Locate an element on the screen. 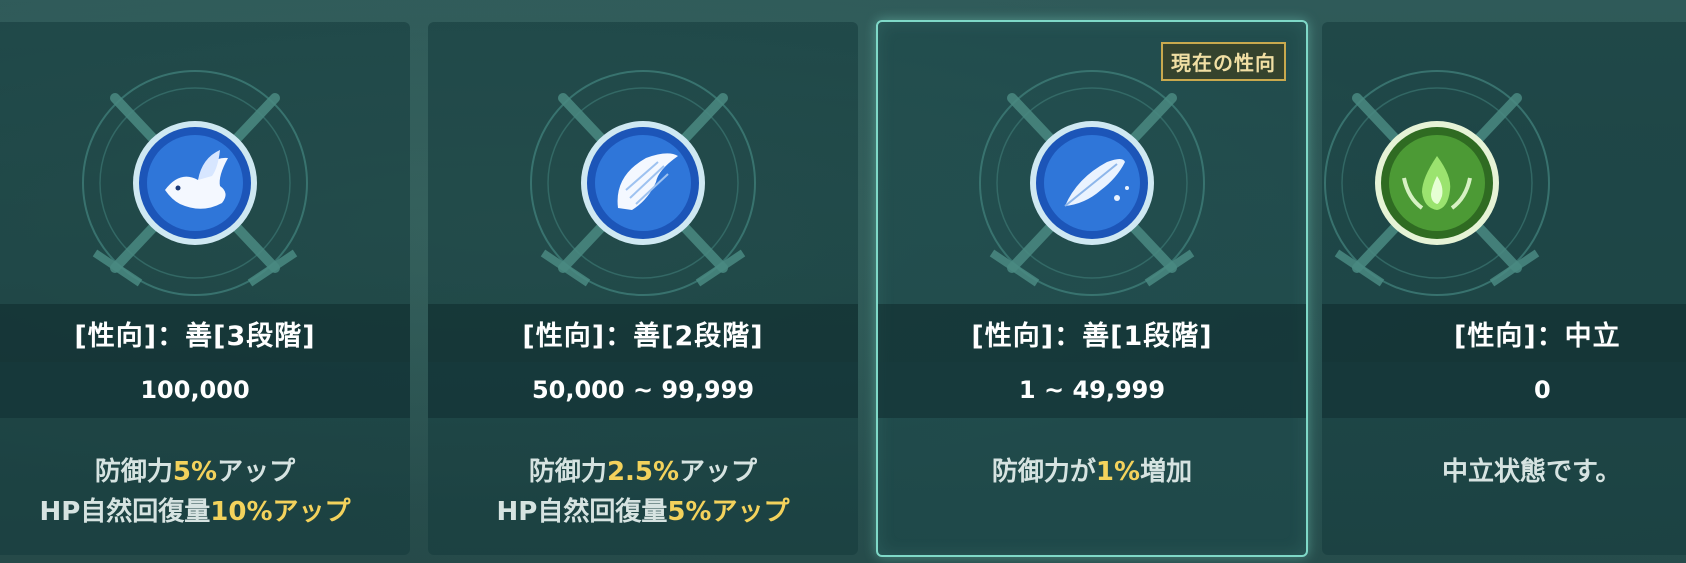 The height and width of the screenshot is (563, 1686). card-title: [性向]：善[1段階] is located at coordinates (1092, 333).